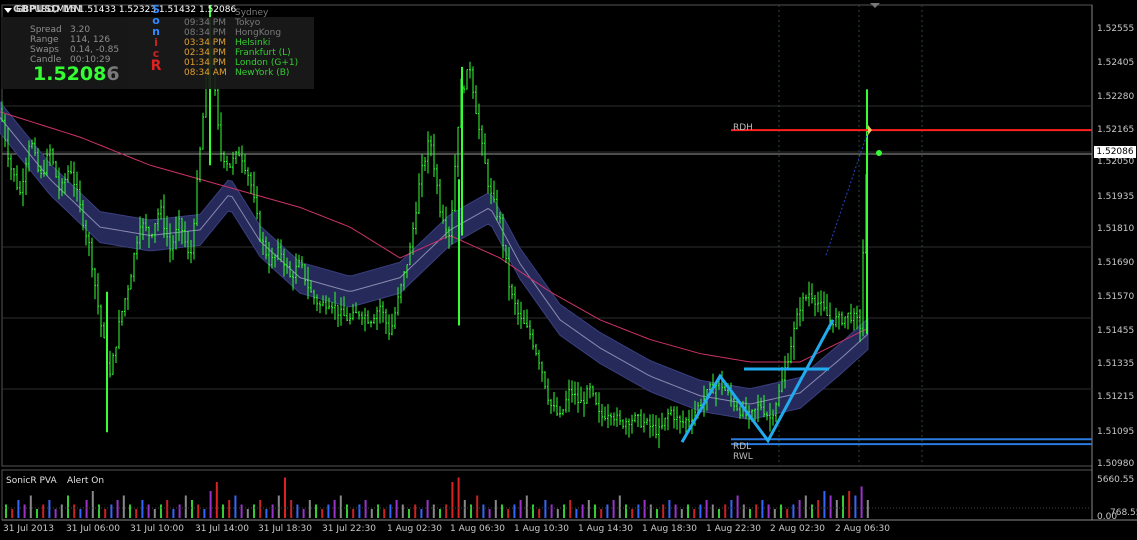 This screenshot has height=540, width=1137. What do you see at coordinates (70, 74) in the screenshot?
I see `big-price-main: 1.5208` at bounding box center [70, 74].